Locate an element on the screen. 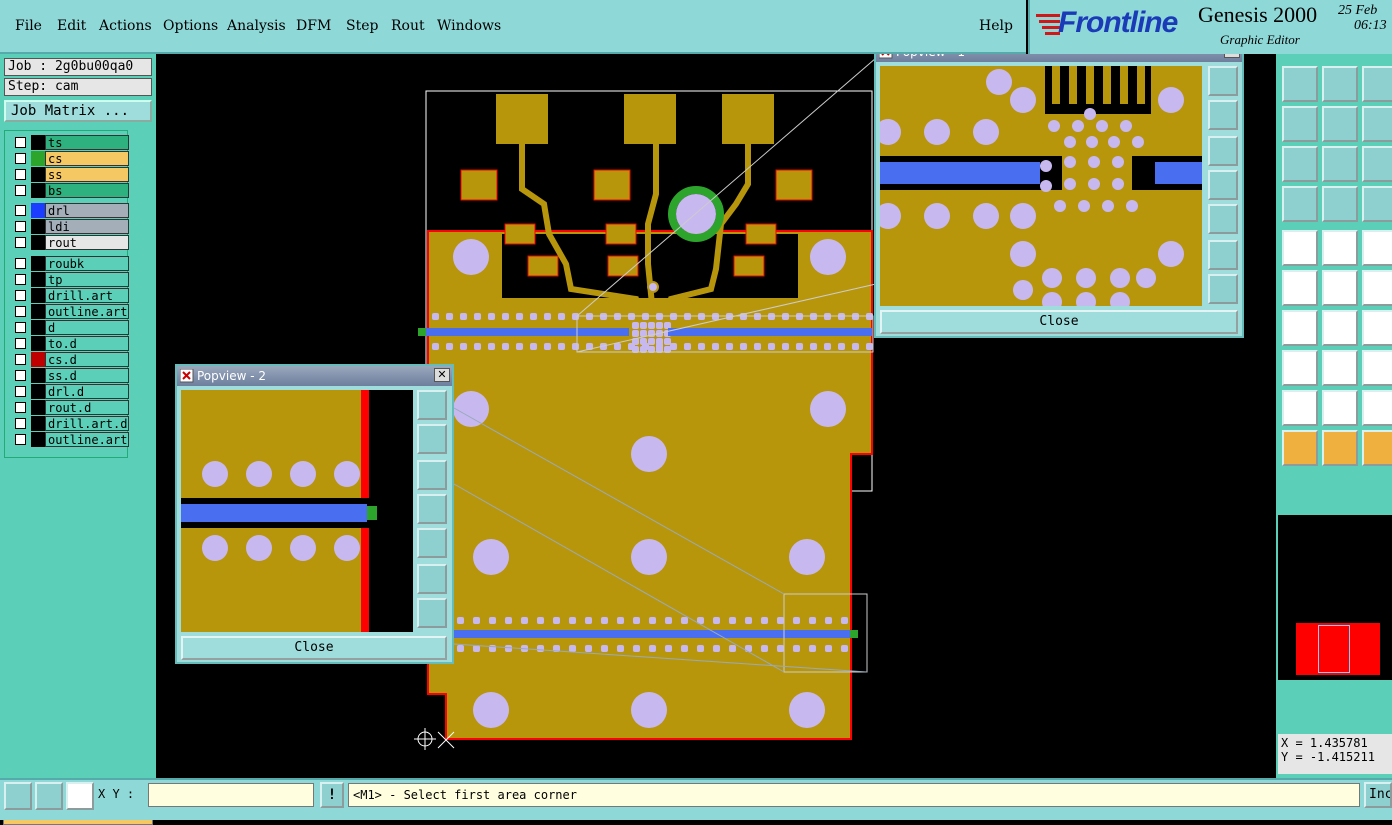  menu-options: Options is located at coordinates (190, 26).